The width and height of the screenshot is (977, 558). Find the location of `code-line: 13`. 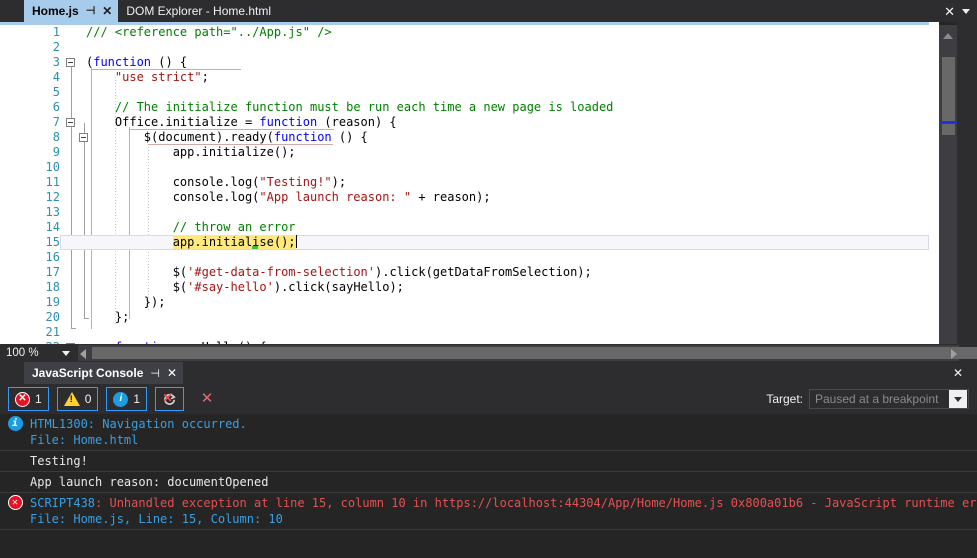

code-line: 13 is located at coordinates (464, 212).